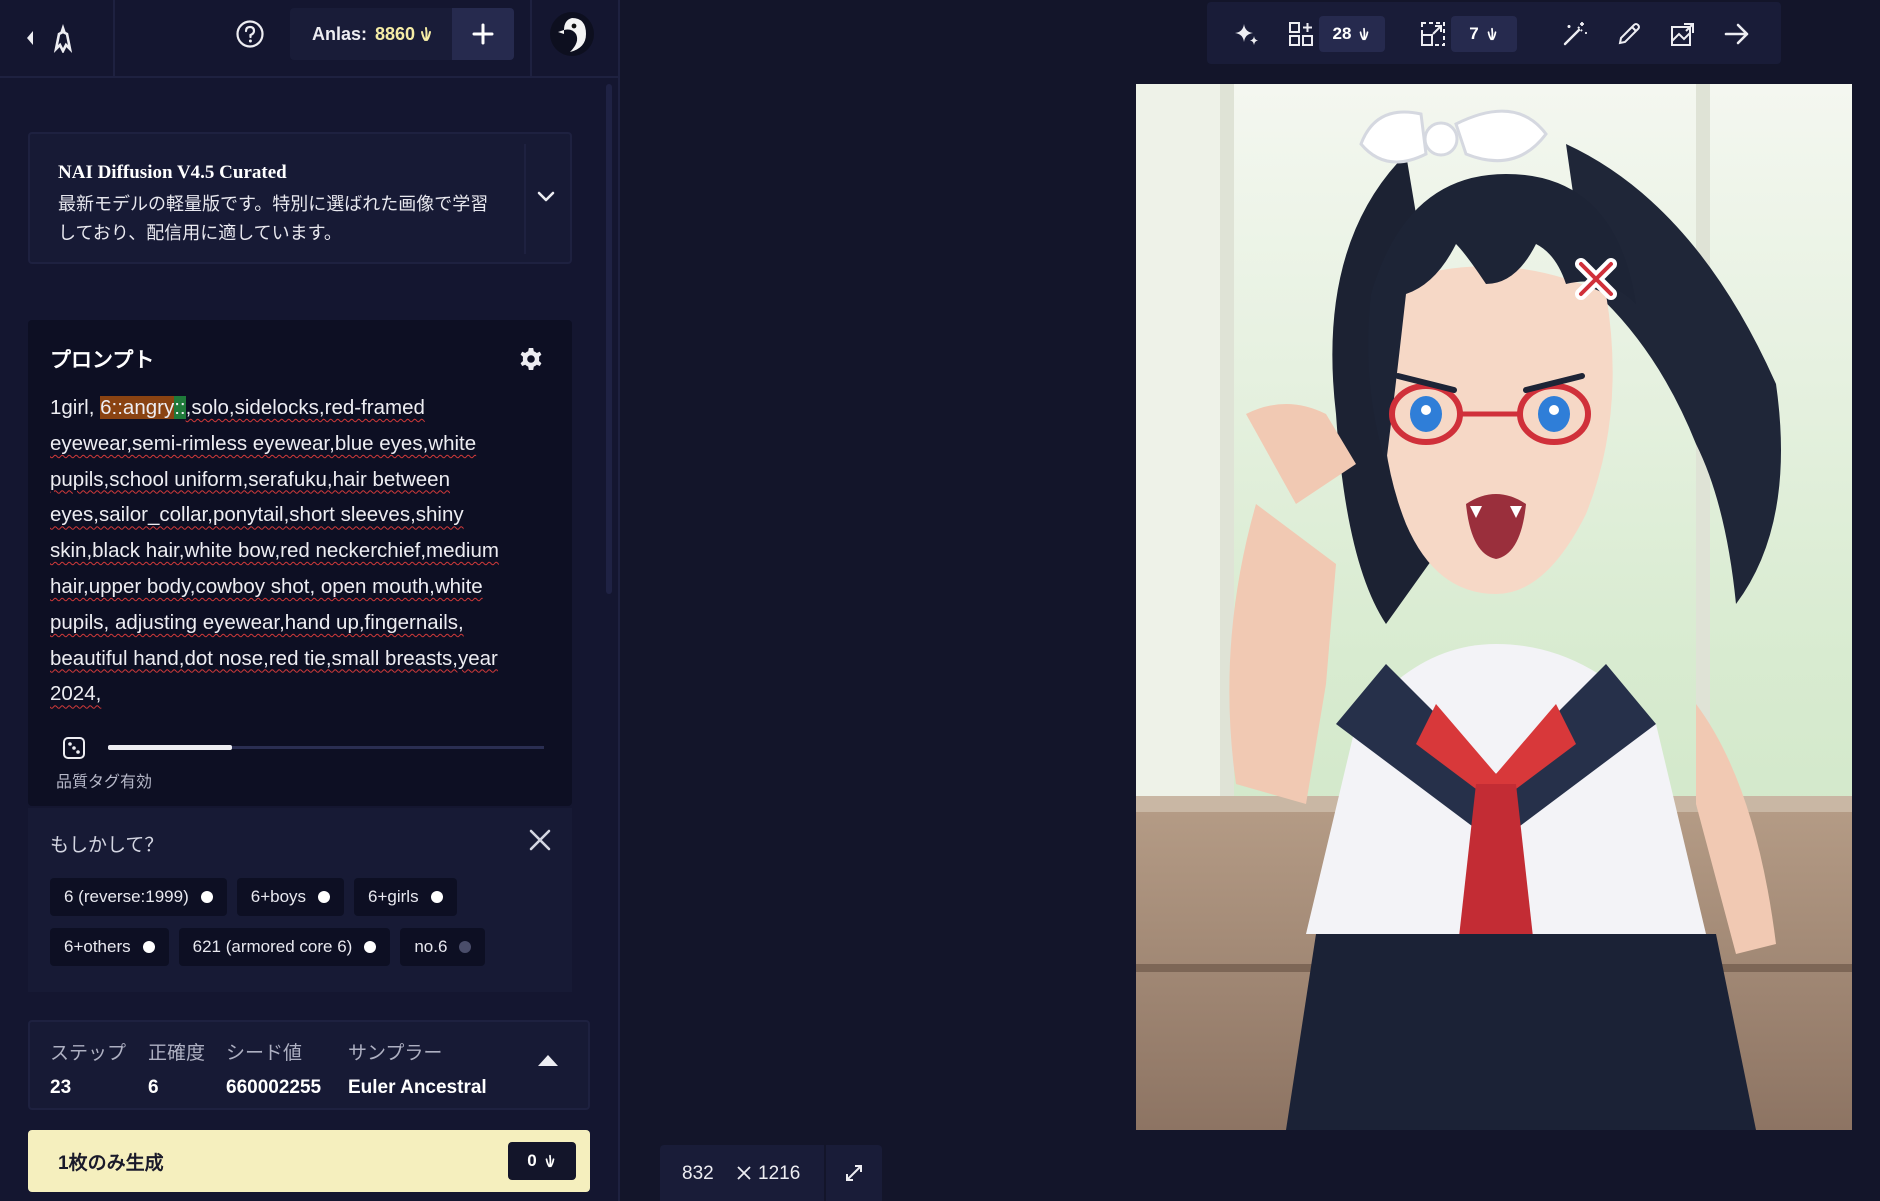  Describe the element at coordinates (431, 946) in the screenshot. I see `suggestion-chip-label: no.6` at that location.